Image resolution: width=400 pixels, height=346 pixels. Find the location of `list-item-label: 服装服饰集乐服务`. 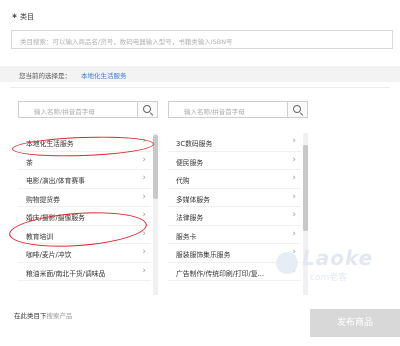

list-item-label: 服装服饰集乐服务 is located at coordinates (203, 255).